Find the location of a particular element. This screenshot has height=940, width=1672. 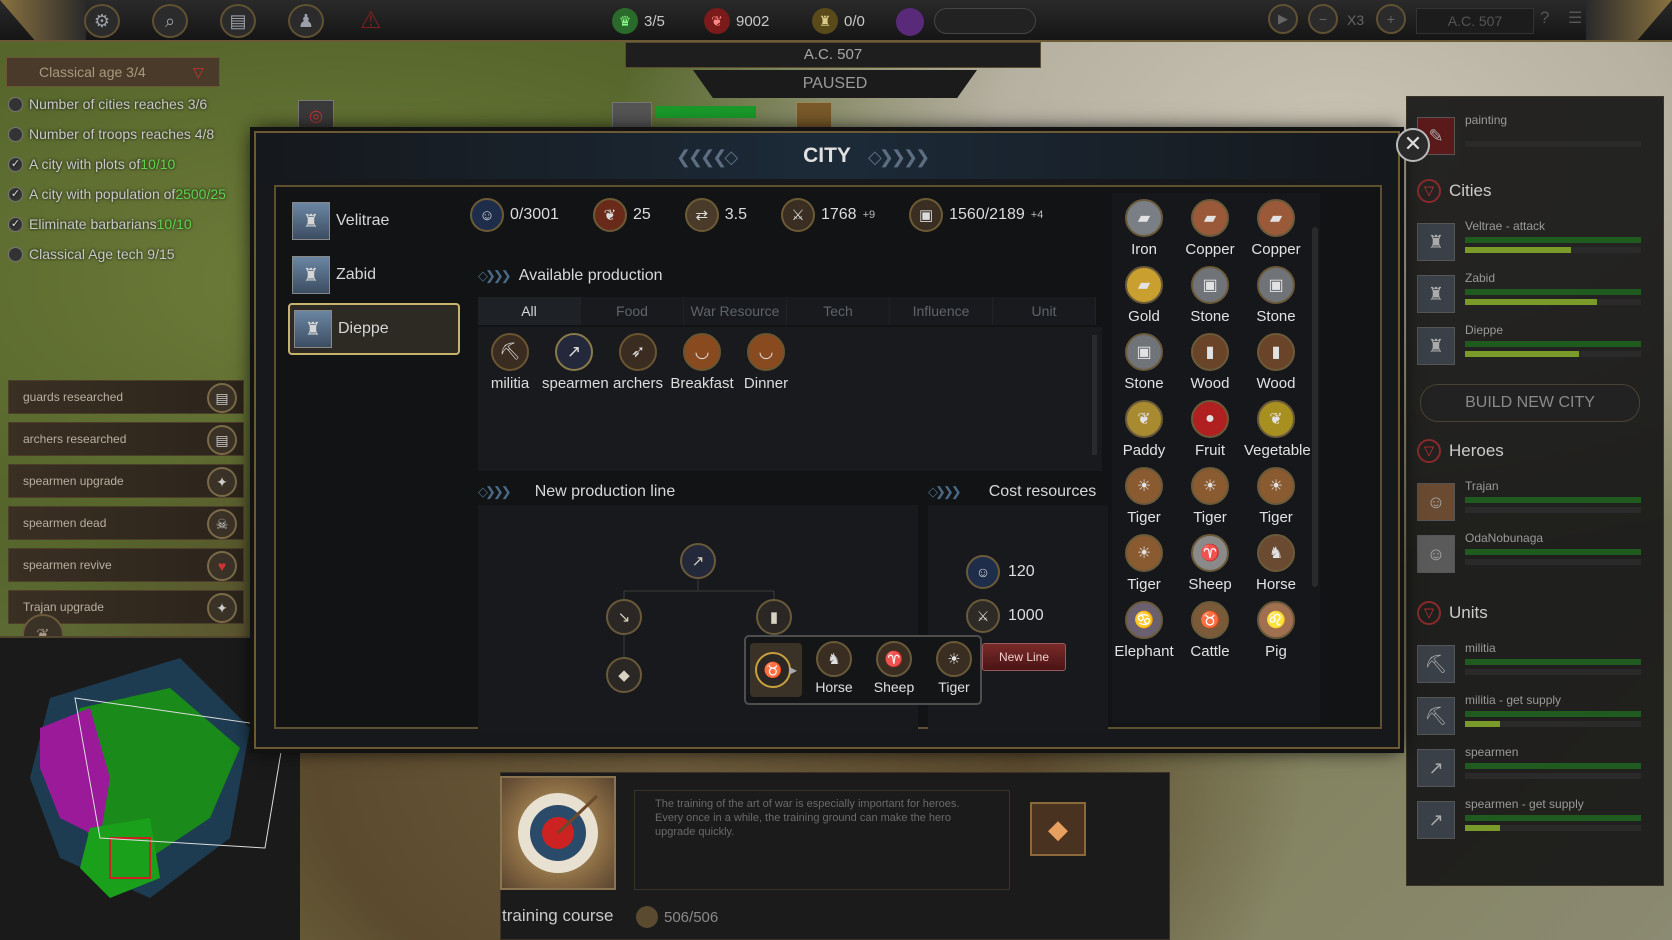

production-item: ↗ spearmen is located at coordinates (575, 362).